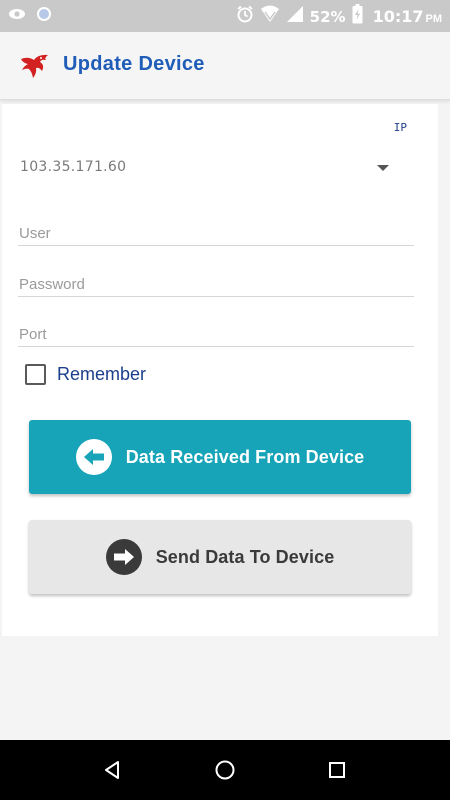 This screenshot has height=800, width=450. Describe the element at coordinates (400, 127) in the screenshot. I see `ip-label: IP` at that location.